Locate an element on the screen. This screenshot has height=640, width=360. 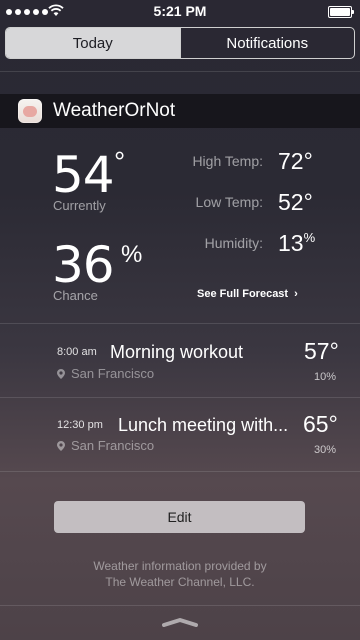
edit-button: Edit is located at coordinates (179, 517).